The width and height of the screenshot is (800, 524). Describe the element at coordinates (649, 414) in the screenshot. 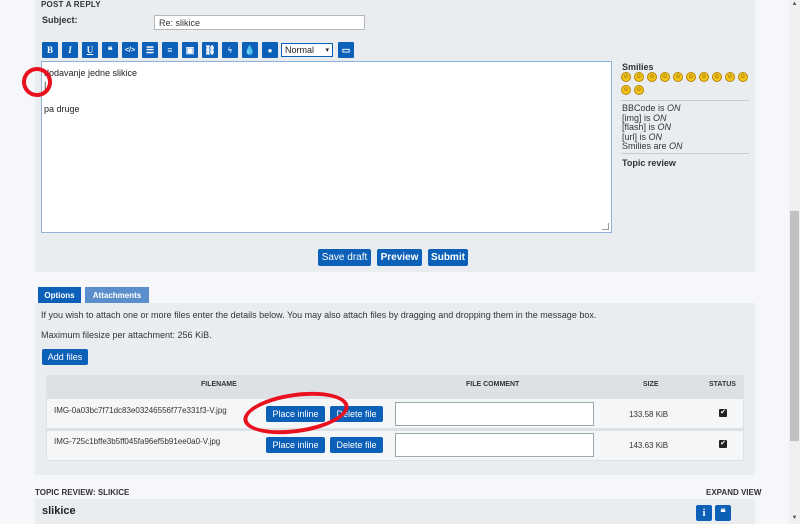

I see `attachment-size: 133.58 KiB` at that location.